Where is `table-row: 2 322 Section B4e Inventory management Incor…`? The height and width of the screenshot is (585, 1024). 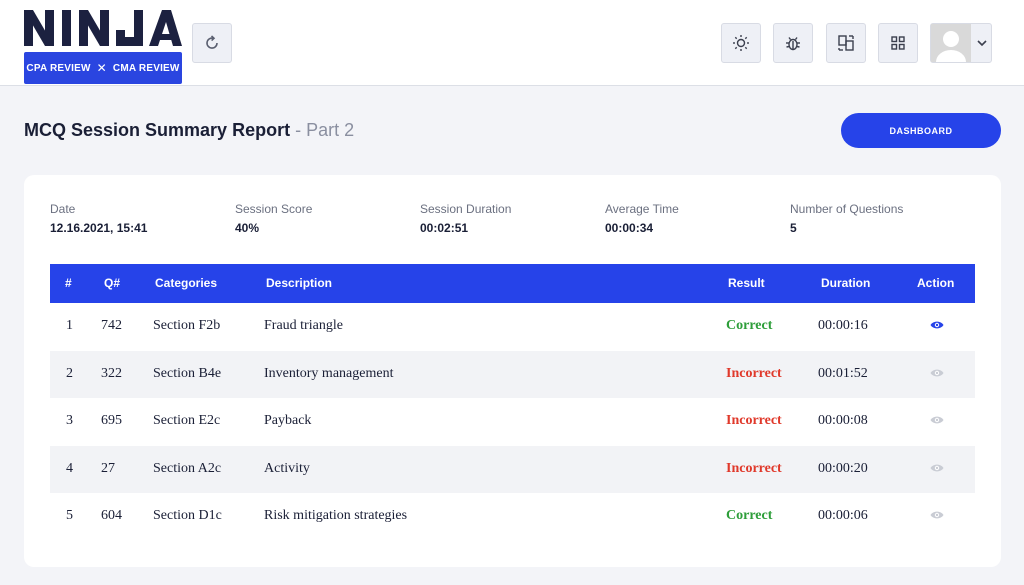
table-row: 2 322 Section B4e Inventory management Incor… is located at coordinates (512, 374).